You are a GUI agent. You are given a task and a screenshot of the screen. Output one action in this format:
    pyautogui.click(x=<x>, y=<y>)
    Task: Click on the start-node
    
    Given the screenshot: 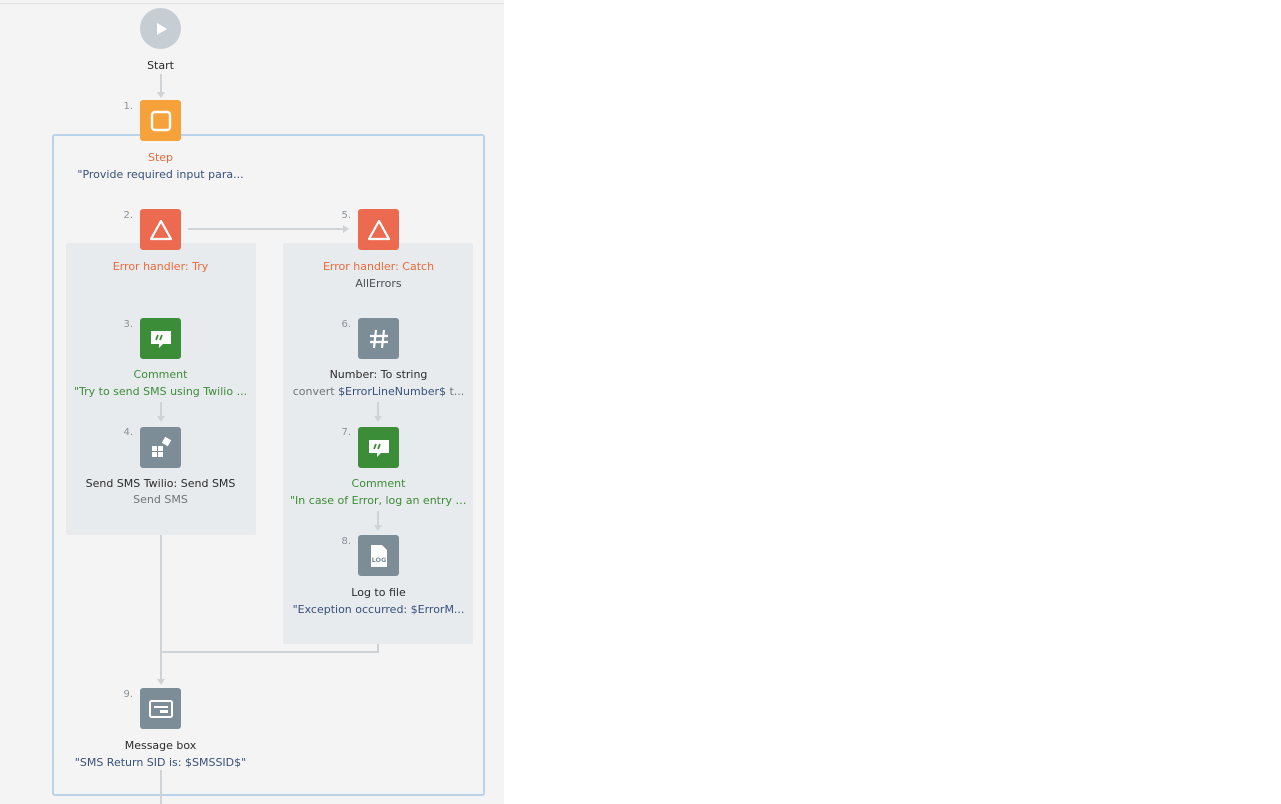 What is the action you would take?
    pyautogui.click(x=160, y=28)
    